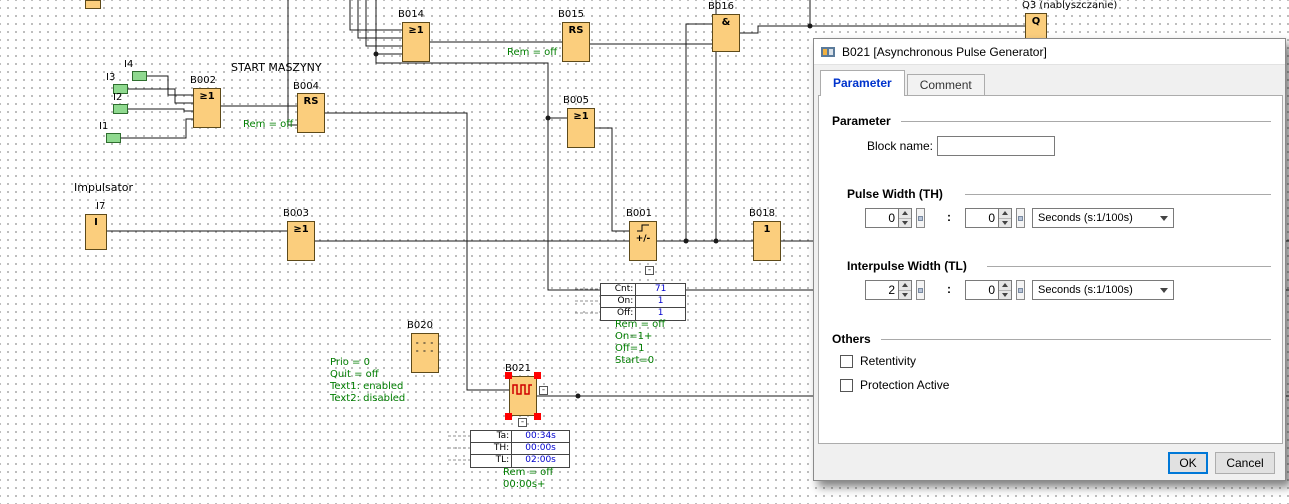 The image size is (1289, 504). What do you see at coordinates (311, 113) in the screenshot?
I see `block-B004: RS` at bounding box center [311, 113].